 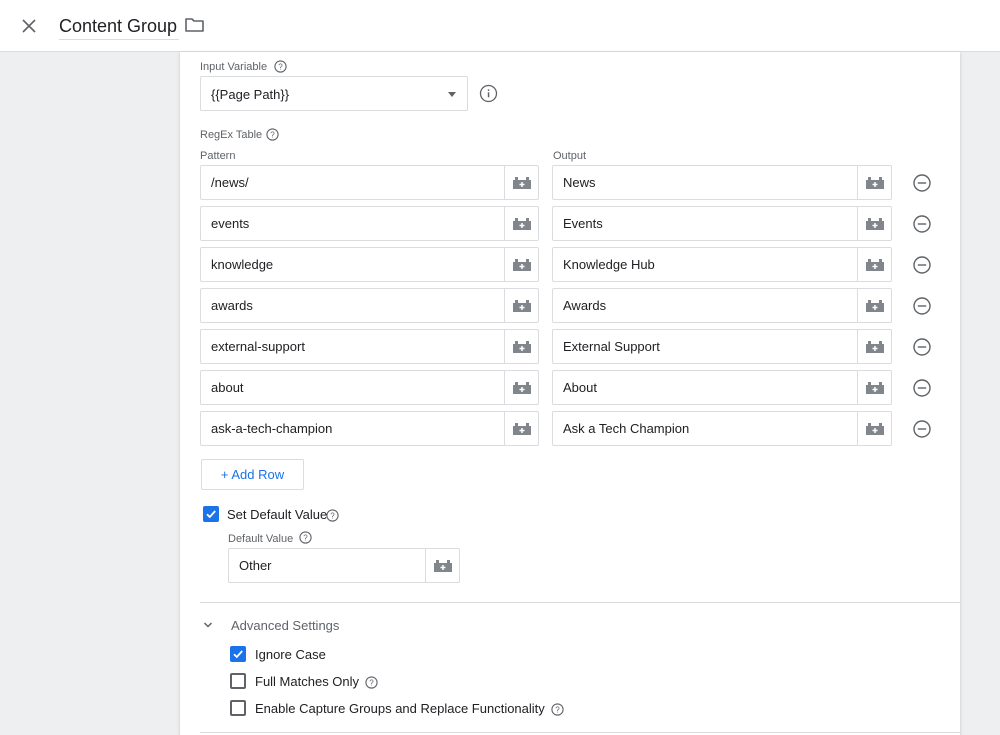 I want to click on dropdown-arrow-icon, so click(x=452, y=94).